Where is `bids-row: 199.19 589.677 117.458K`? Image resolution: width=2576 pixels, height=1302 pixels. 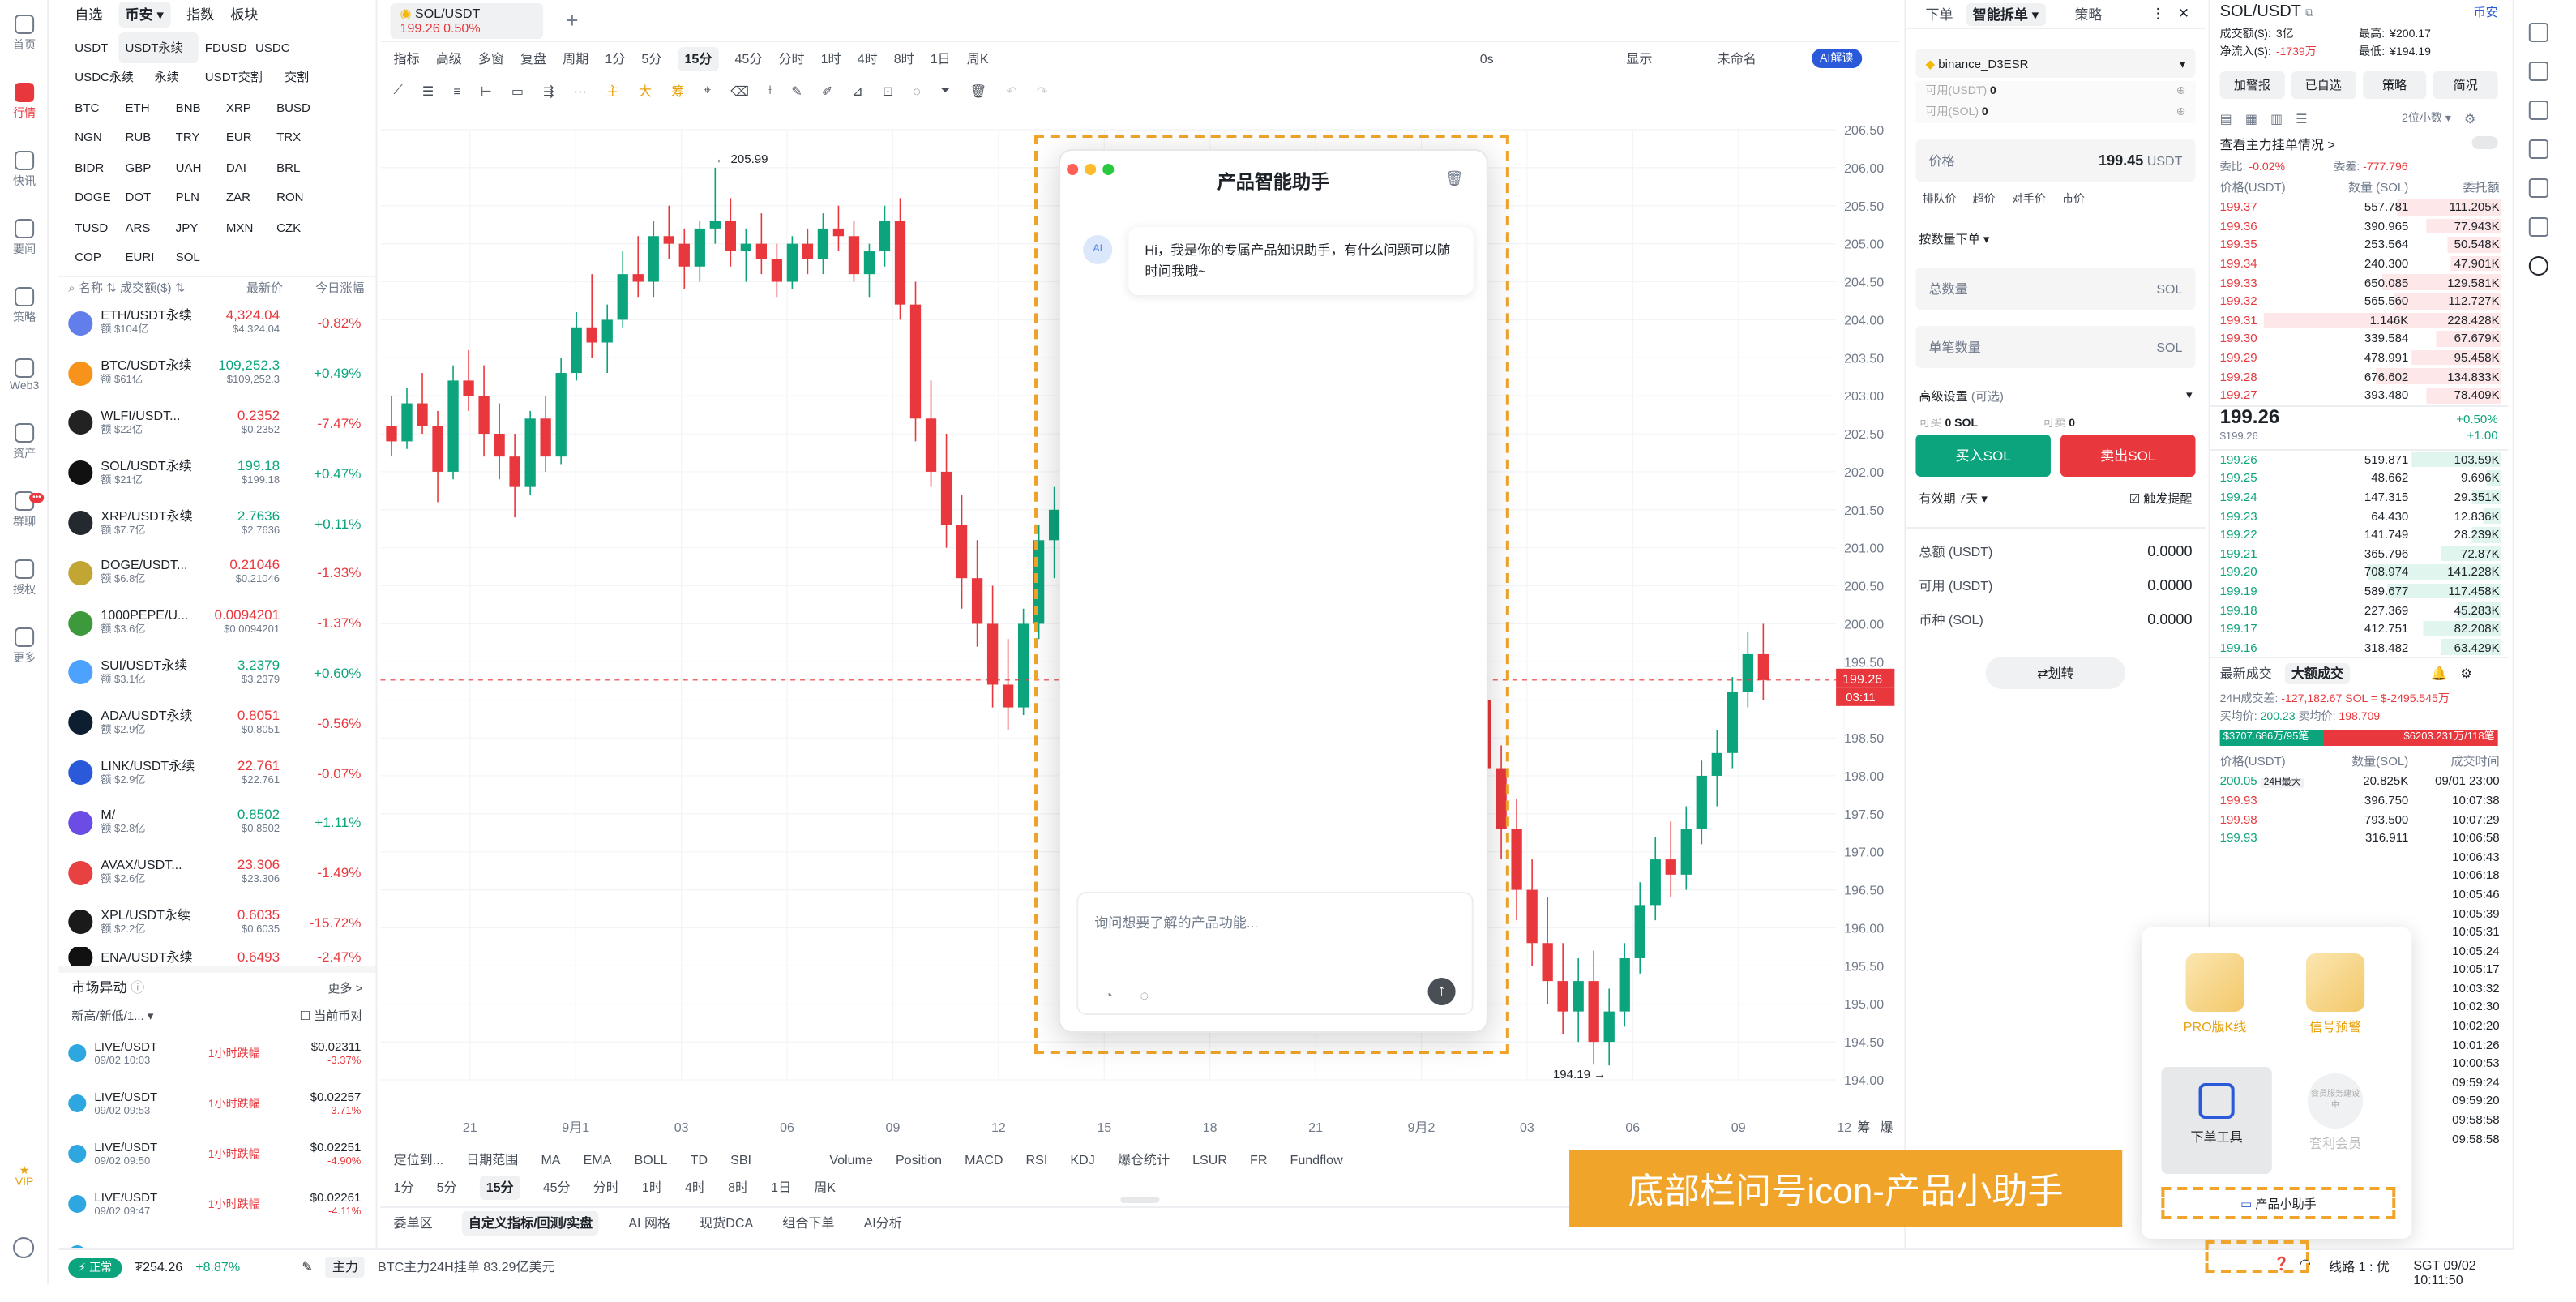 bids-row: 199.19 589.677 117.458K is located at coordinates (2359, 590).